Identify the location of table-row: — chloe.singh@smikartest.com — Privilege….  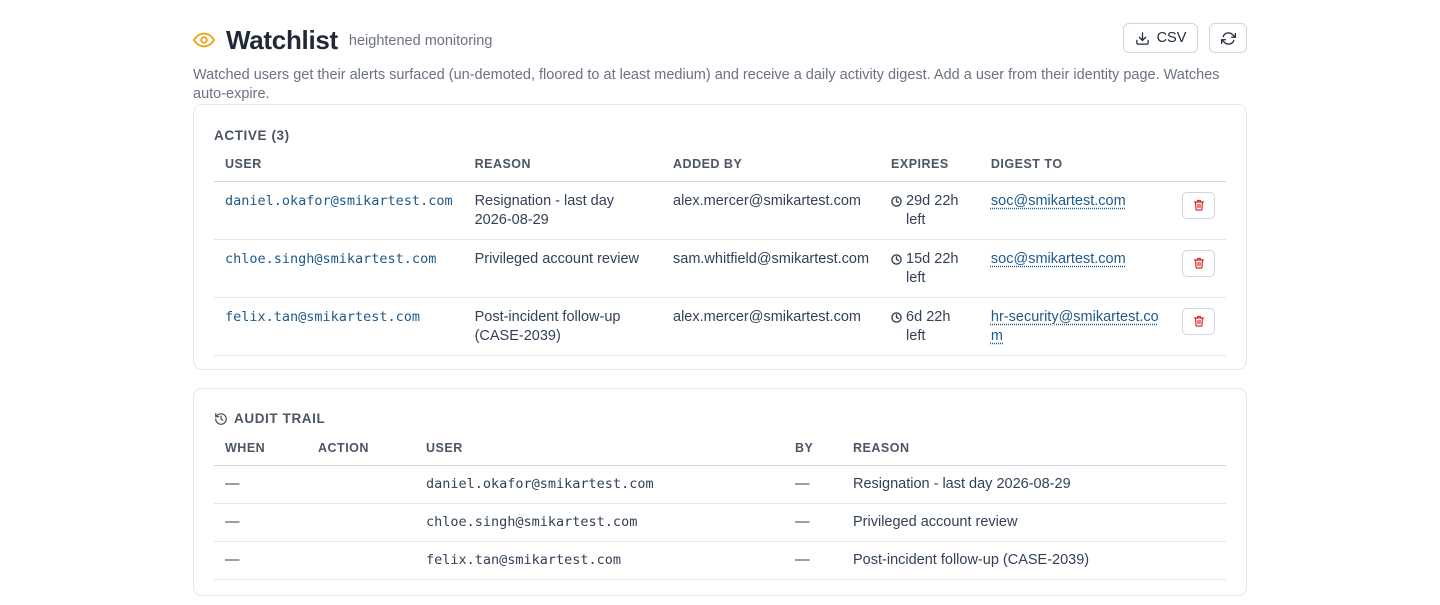
(720, 522).